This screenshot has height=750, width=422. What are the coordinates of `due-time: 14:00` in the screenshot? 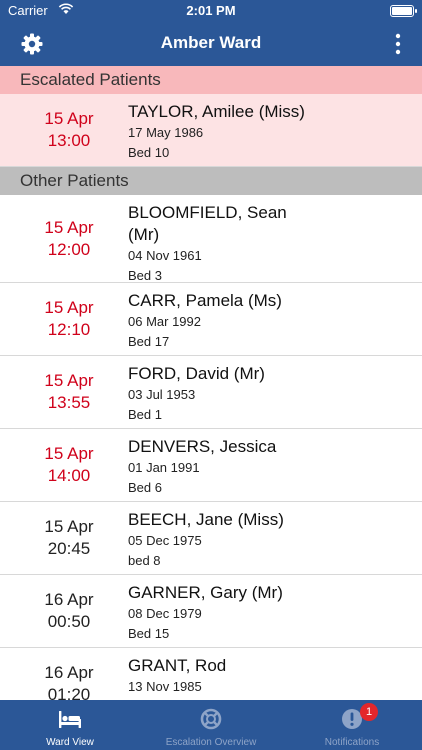 It's located at (69, 475).